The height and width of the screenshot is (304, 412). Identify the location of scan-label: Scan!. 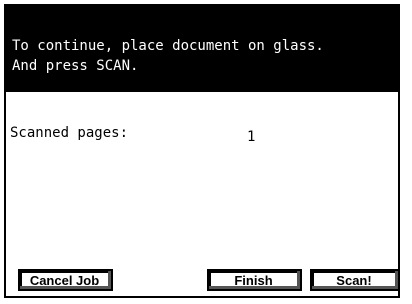
(354, 280).